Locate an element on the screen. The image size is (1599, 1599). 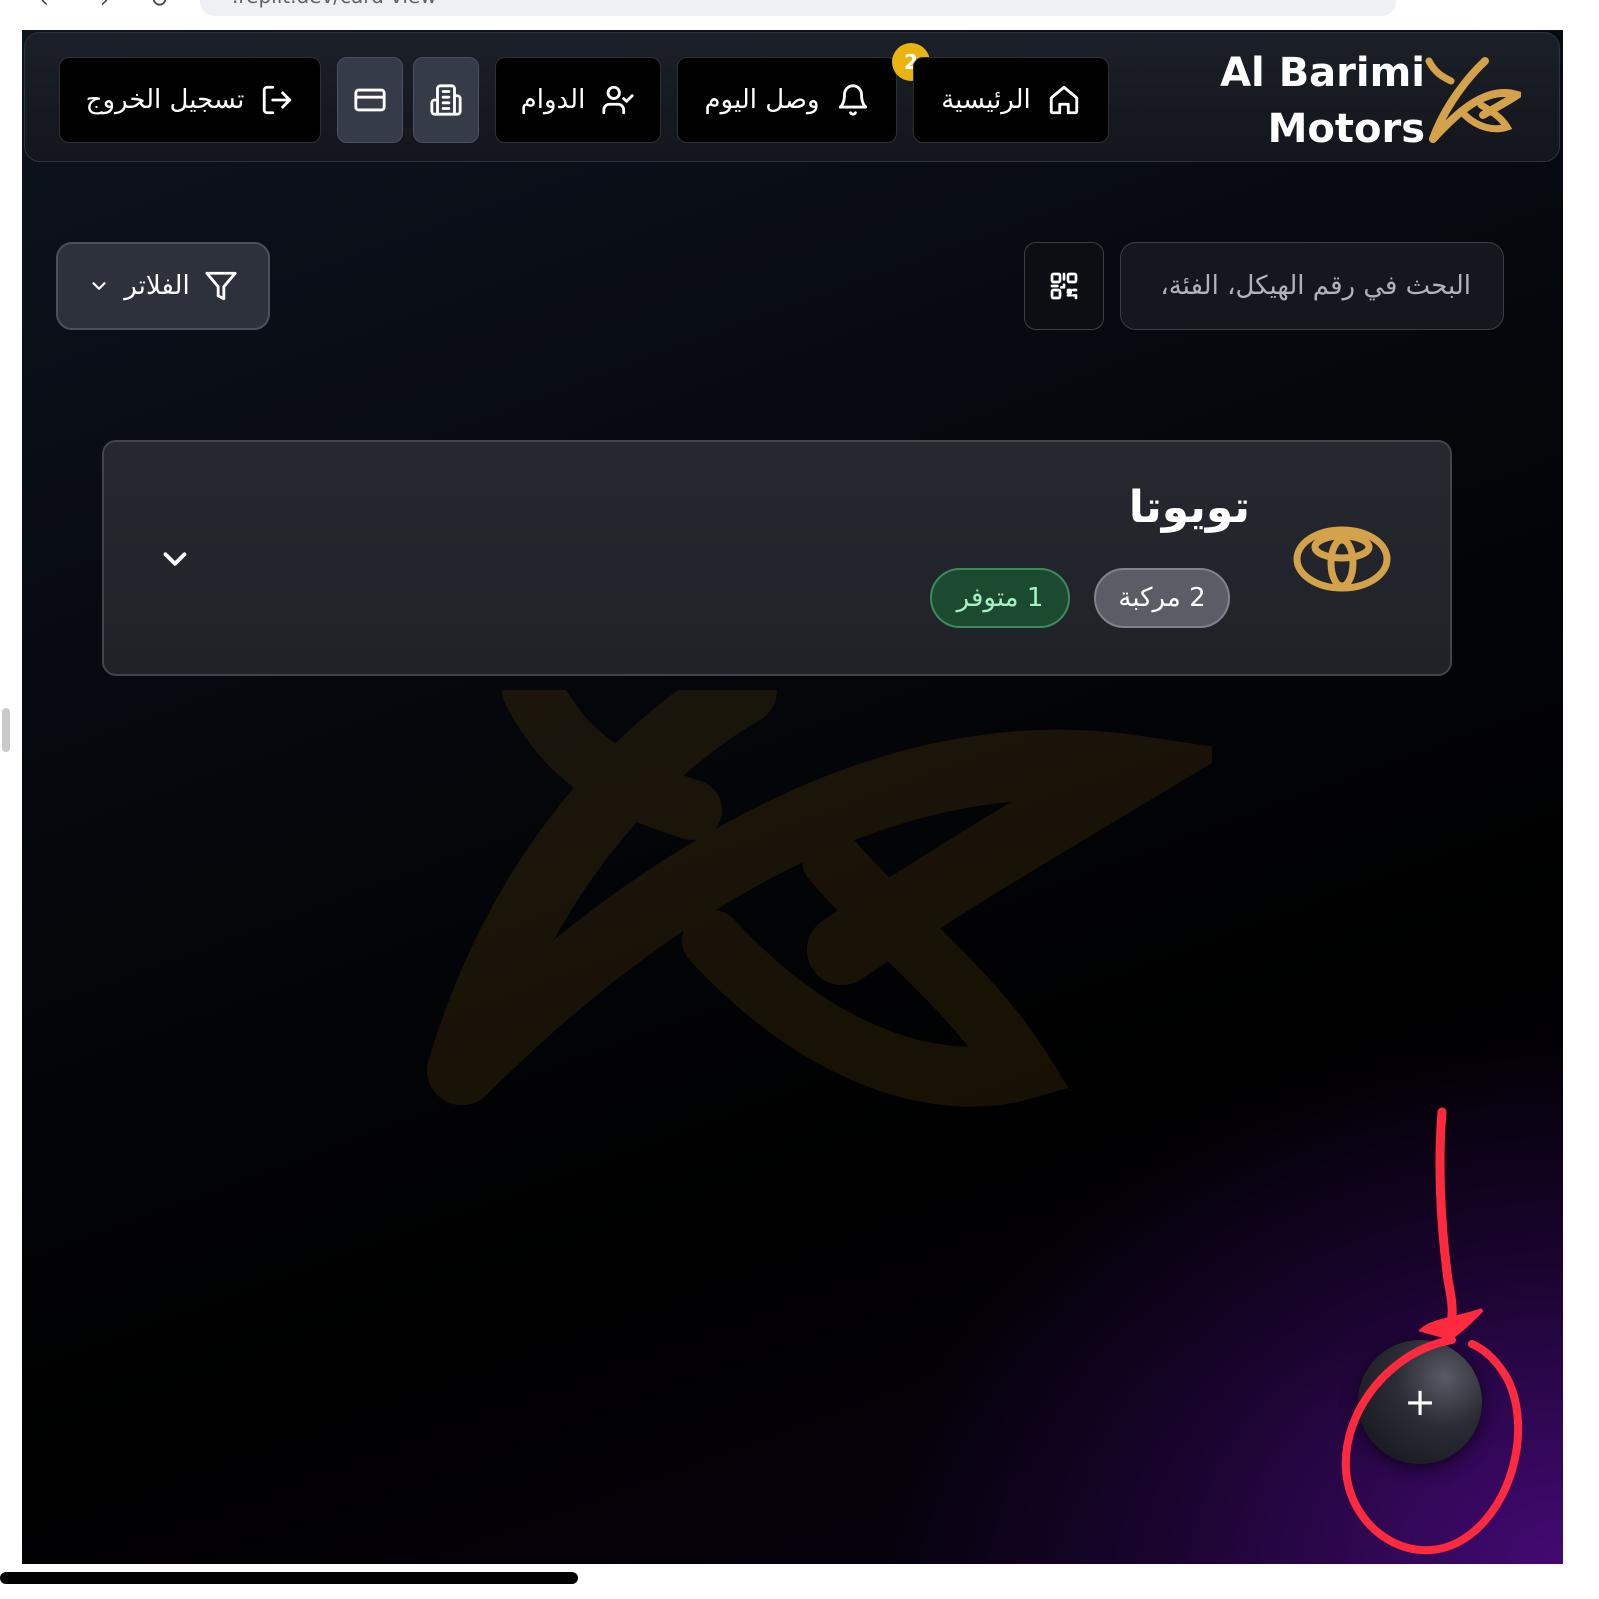
forward-icon: › is located at coordinates (104, 6).